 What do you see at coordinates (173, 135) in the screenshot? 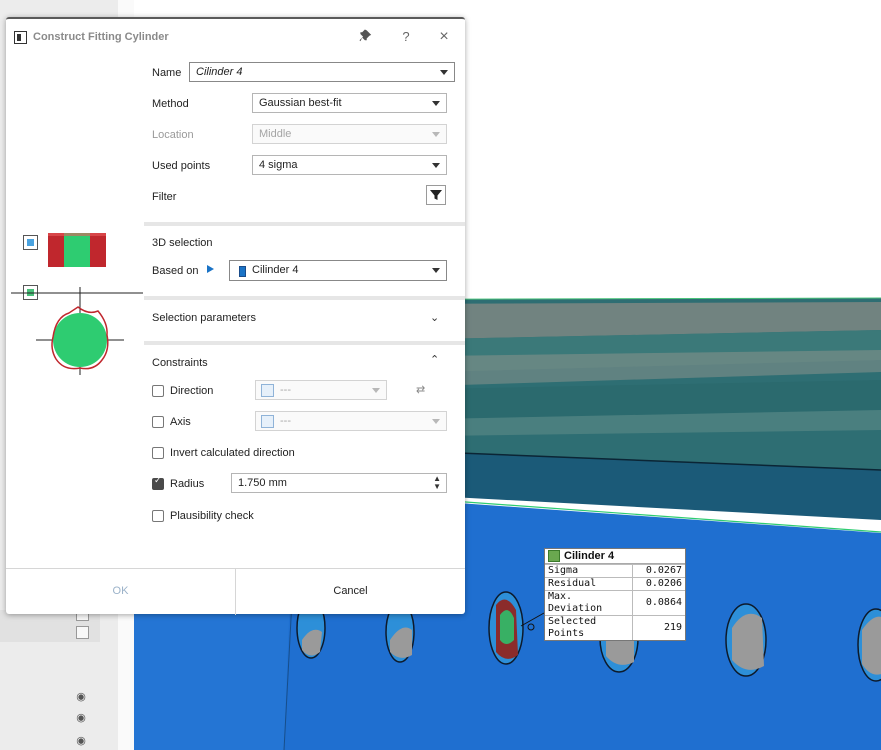
I see `location-label: Location` at bounding box center [173, 135].